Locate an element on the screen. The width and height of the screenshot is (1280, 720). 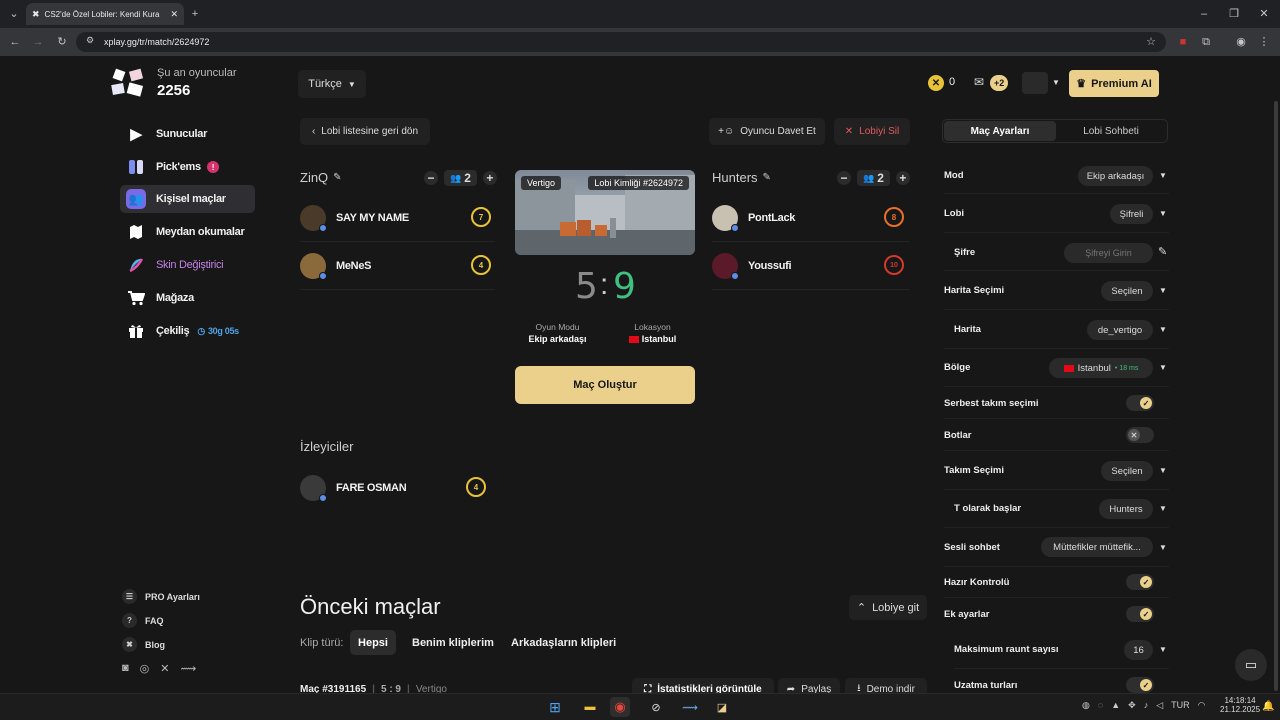
chrome-icon: ◉ is located at coordinates (620, 707).